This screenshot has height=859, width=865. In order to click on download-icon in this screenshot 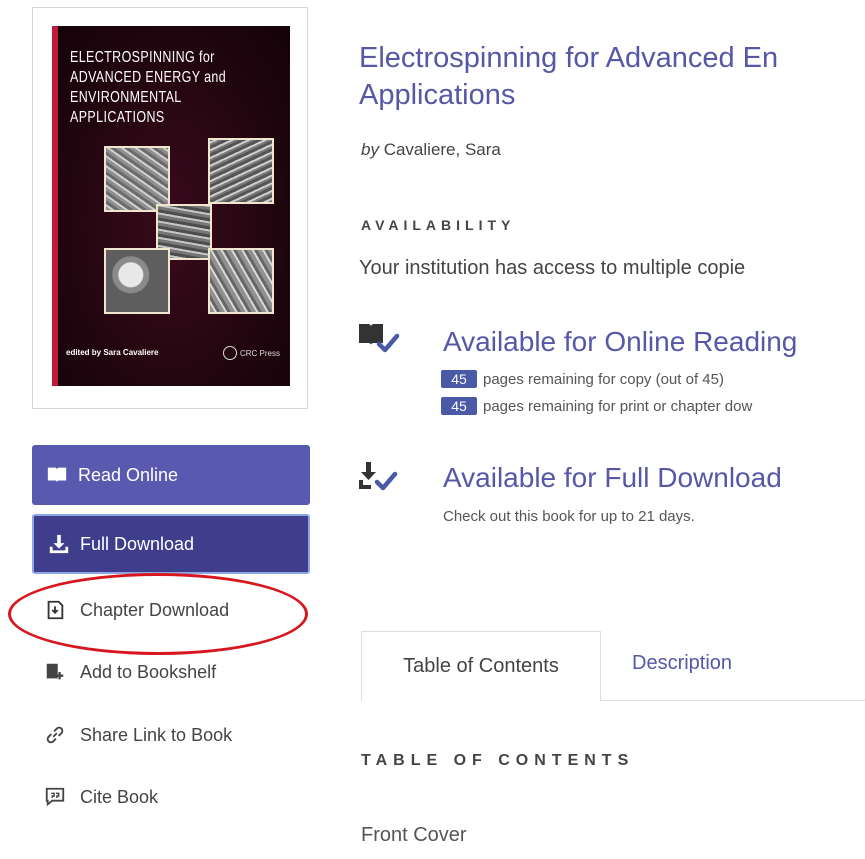, I will do `click(59, 544)`.